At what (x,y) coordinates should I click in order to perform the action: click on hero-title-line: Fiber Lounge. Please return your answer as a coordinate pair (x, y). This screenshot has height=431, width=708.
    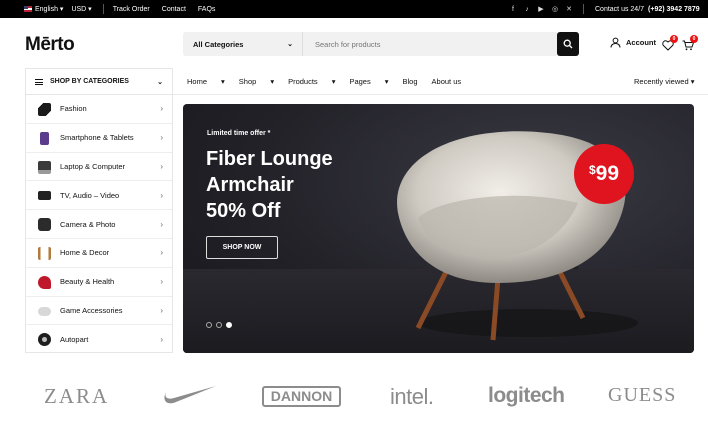
    Looking at the image, I should click on (269, 159).